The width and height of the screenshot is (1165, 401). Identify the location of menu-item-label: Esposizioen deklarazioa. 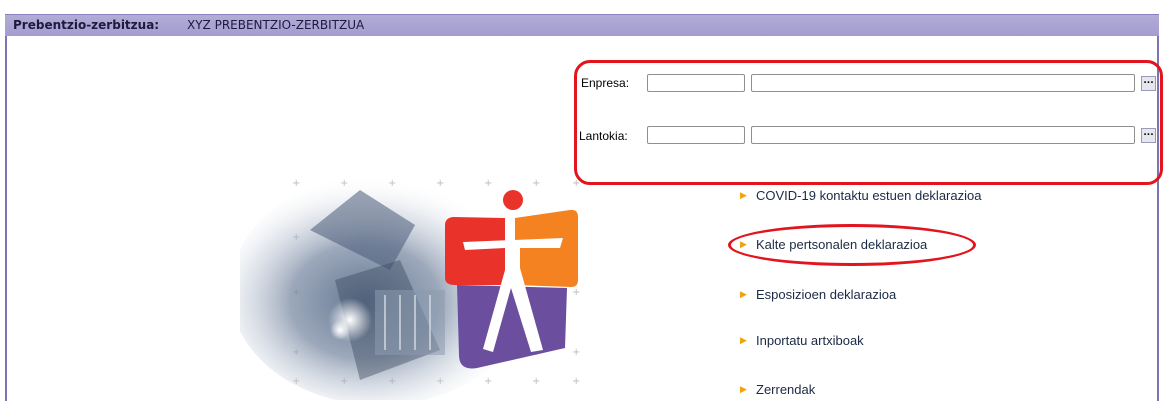
(826, 294).